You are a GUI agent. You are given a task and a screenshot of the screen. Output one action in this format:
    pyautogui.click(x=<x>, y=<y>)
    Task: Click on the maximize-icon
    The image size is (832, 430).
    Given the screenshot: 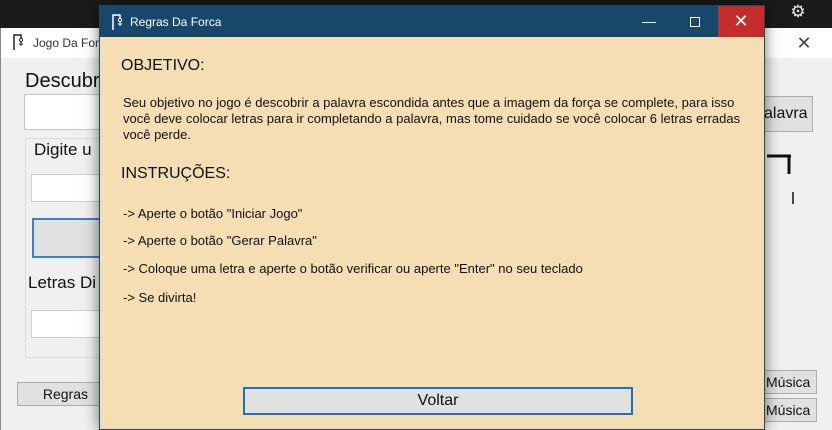 What is the action you would take?
    pyautogui.click(x=695, y=21)
    